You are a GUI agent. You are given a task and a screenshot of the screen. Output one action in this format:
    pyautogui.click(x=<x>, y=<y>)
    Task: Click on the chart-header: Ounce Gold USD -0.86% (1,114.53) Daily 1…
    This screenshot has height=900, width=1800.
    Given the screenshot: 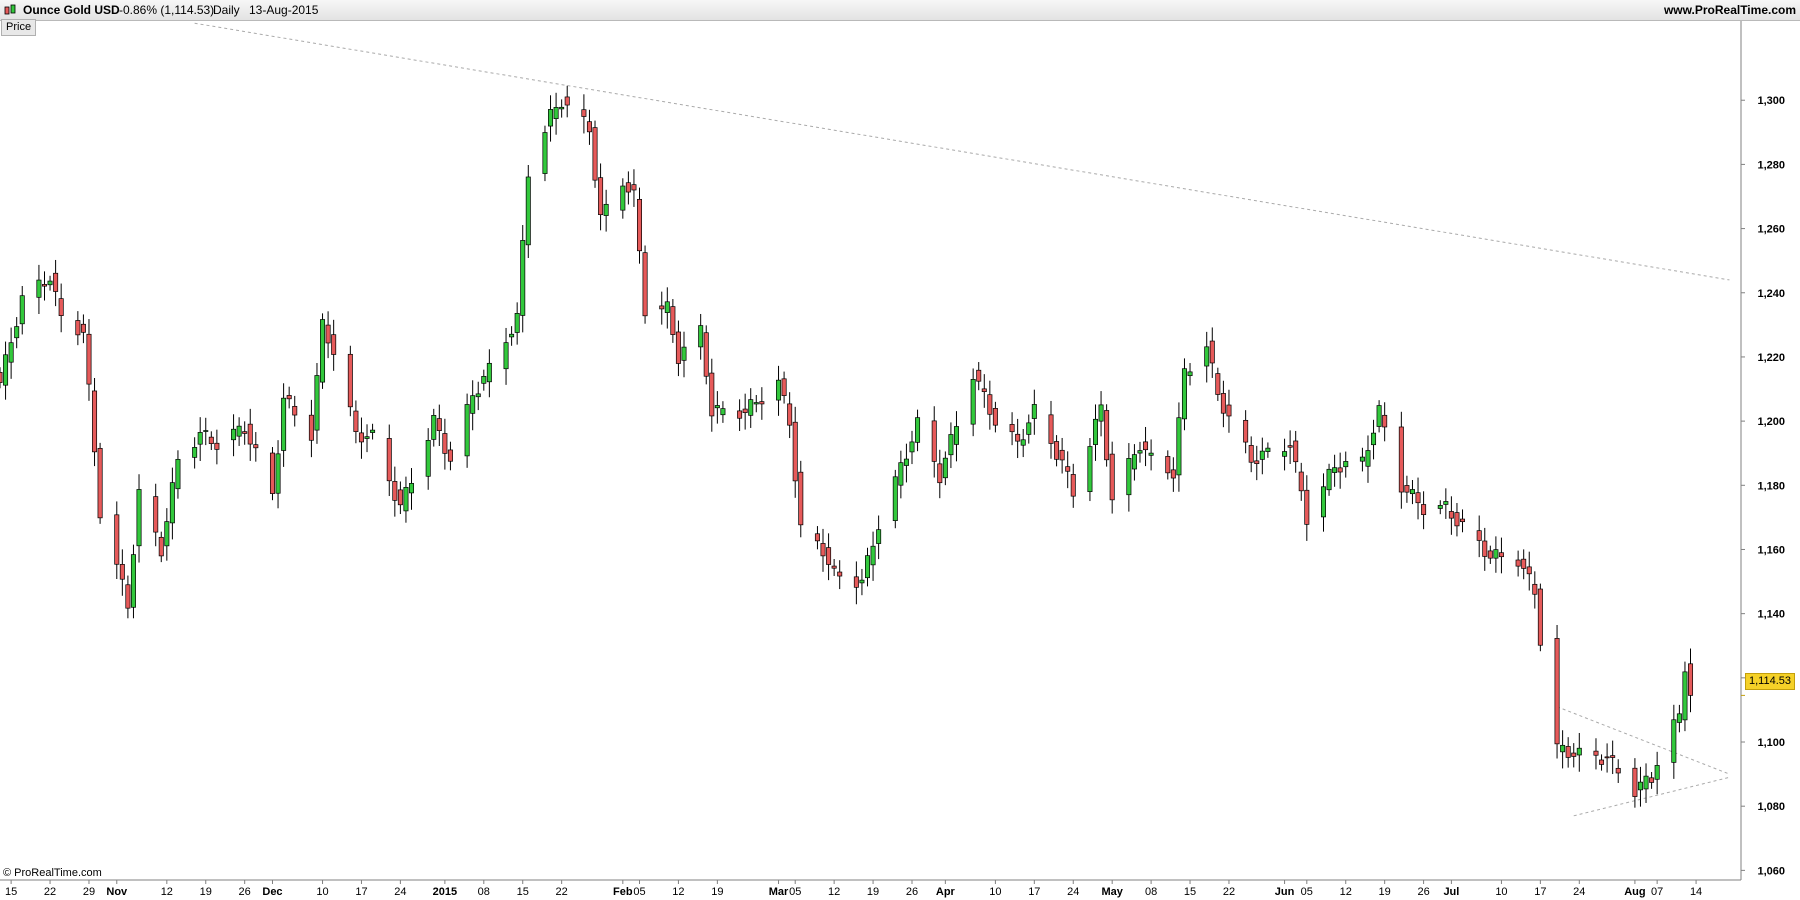 What is the action you would take?
    pyautogui.click(x=900, y=10)
    